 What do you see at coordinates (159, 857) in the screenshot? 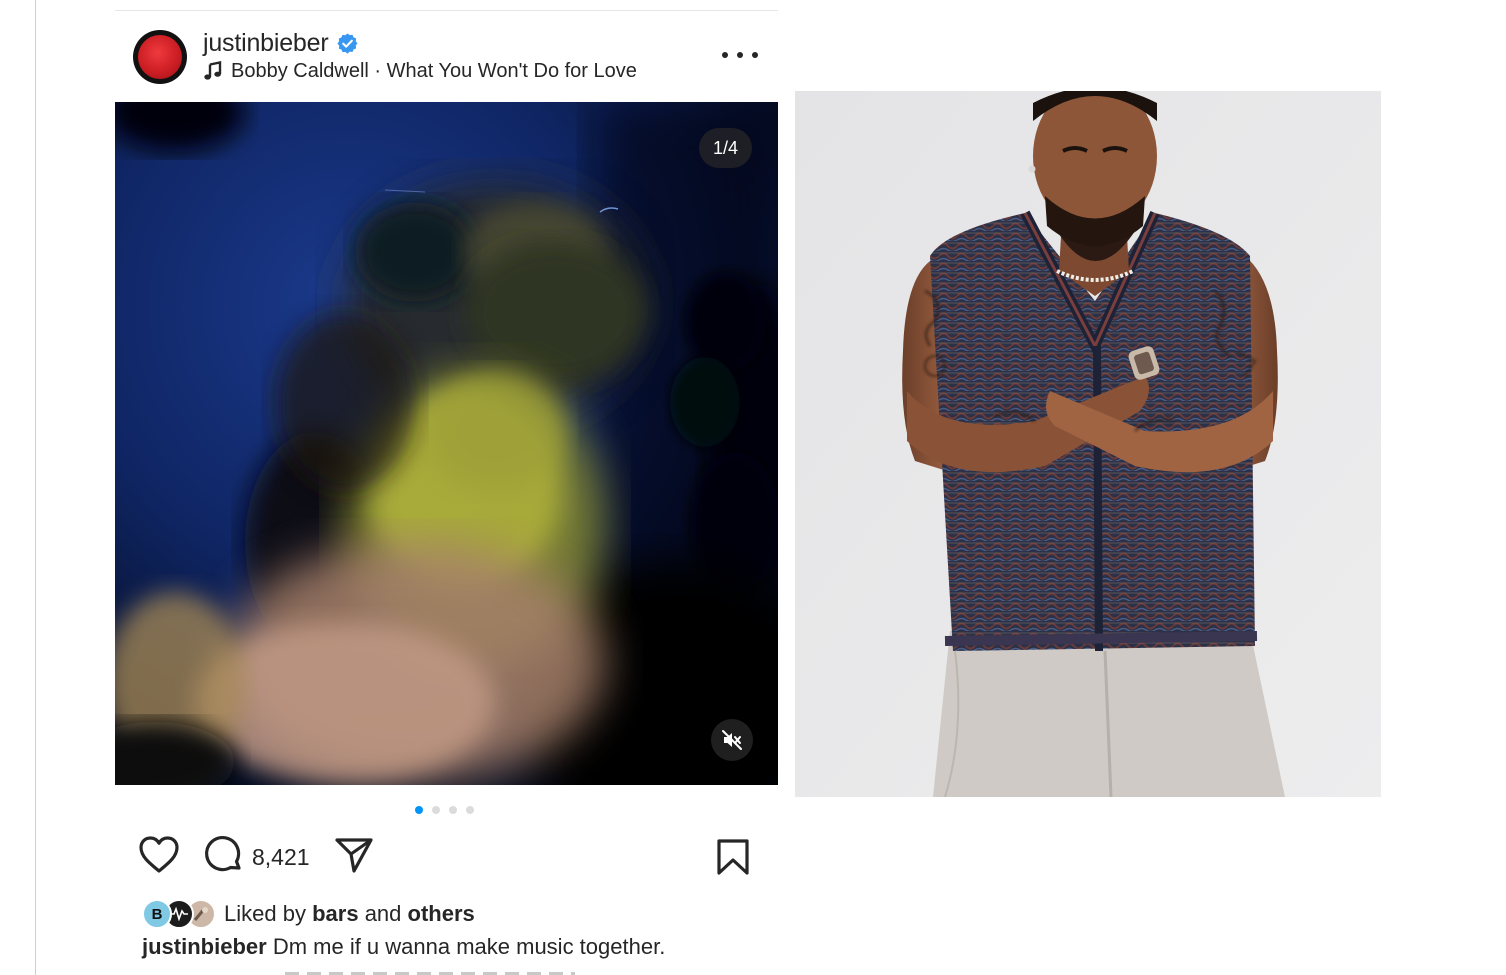
I see `heart-icon` at bounding box center [159, 857].